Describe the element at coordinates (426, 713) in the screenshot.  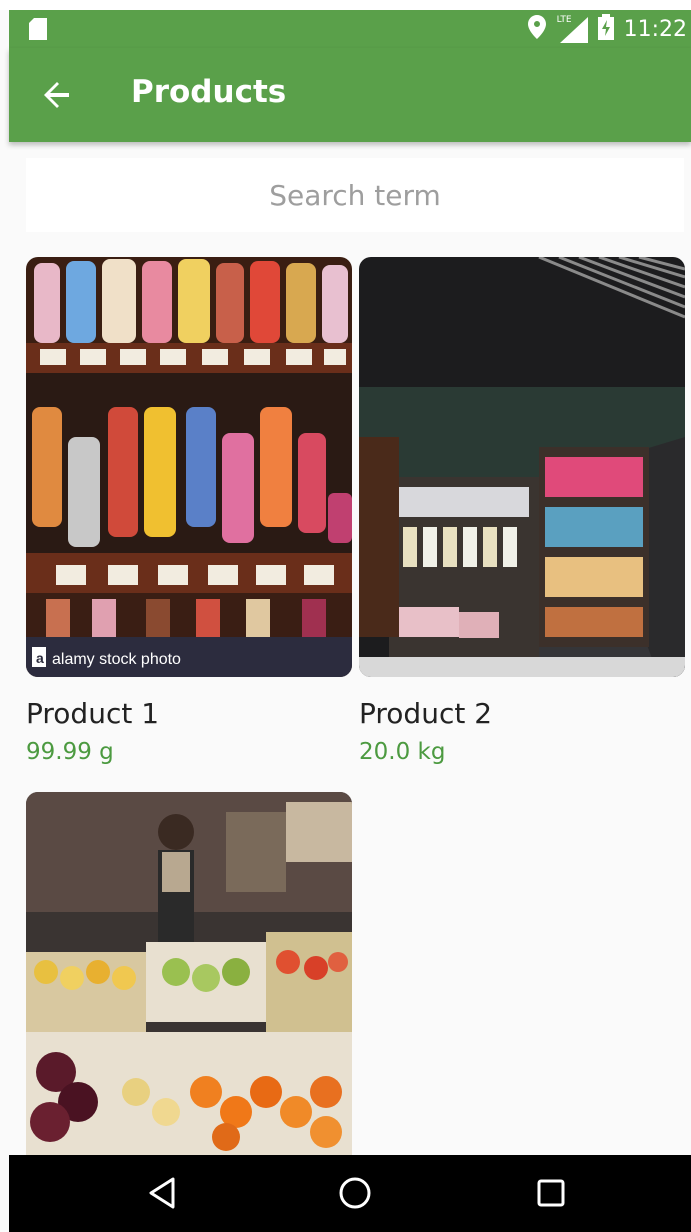
I see `product-name-2: Product 2` at that location.